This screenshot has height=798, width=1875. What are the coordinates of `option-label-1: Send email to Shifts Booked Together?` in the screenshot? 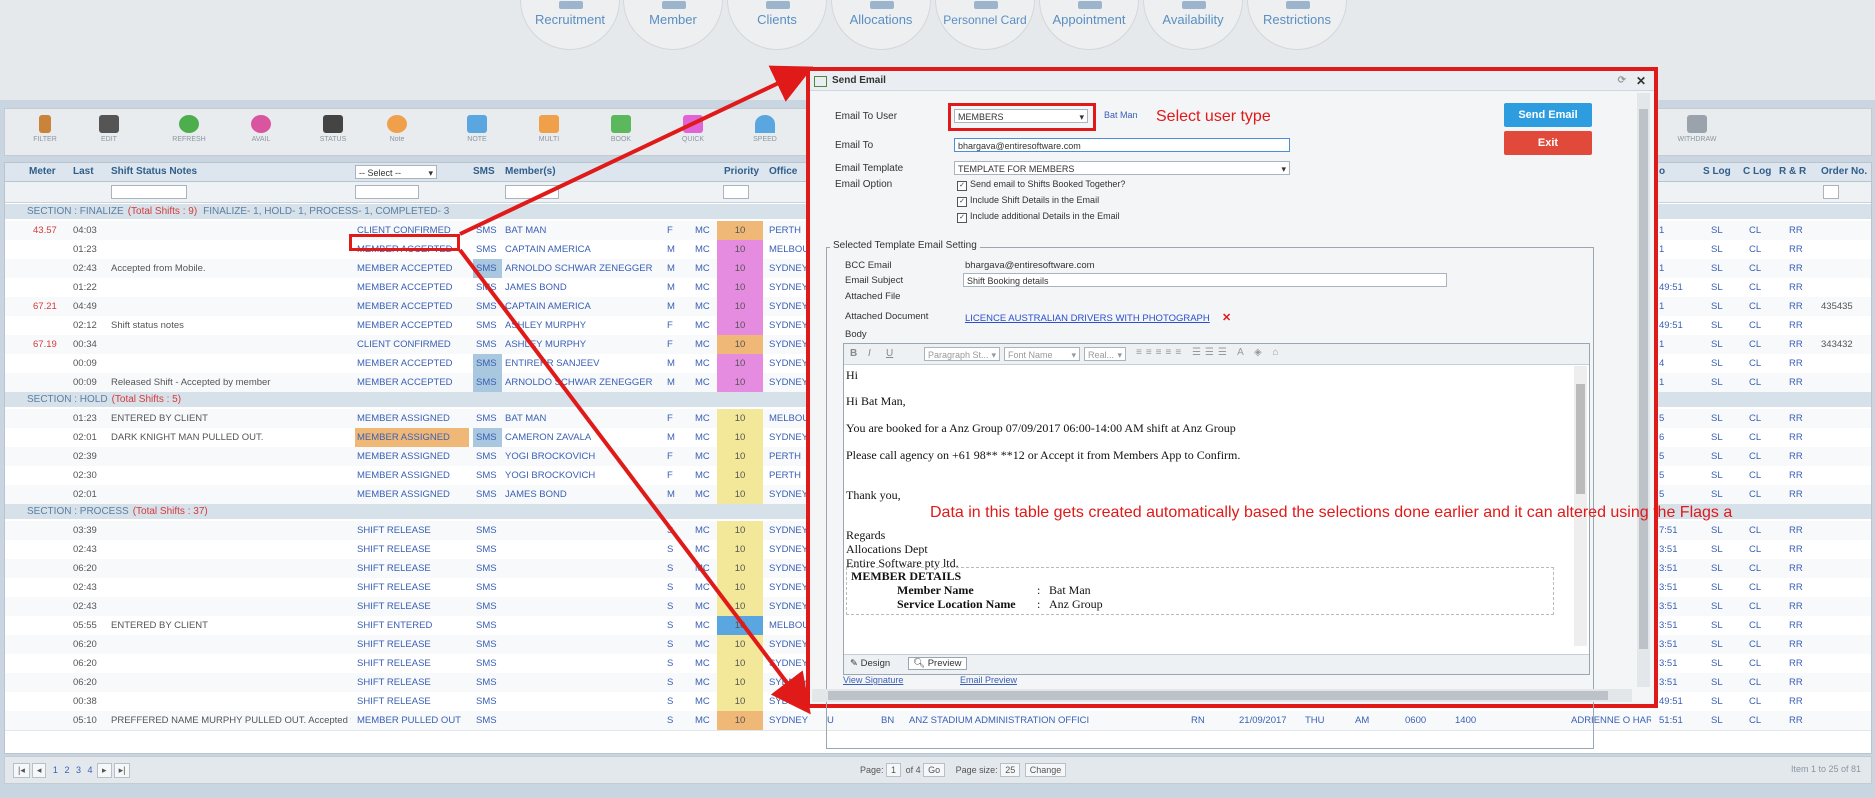 It's located at (1048, 184).